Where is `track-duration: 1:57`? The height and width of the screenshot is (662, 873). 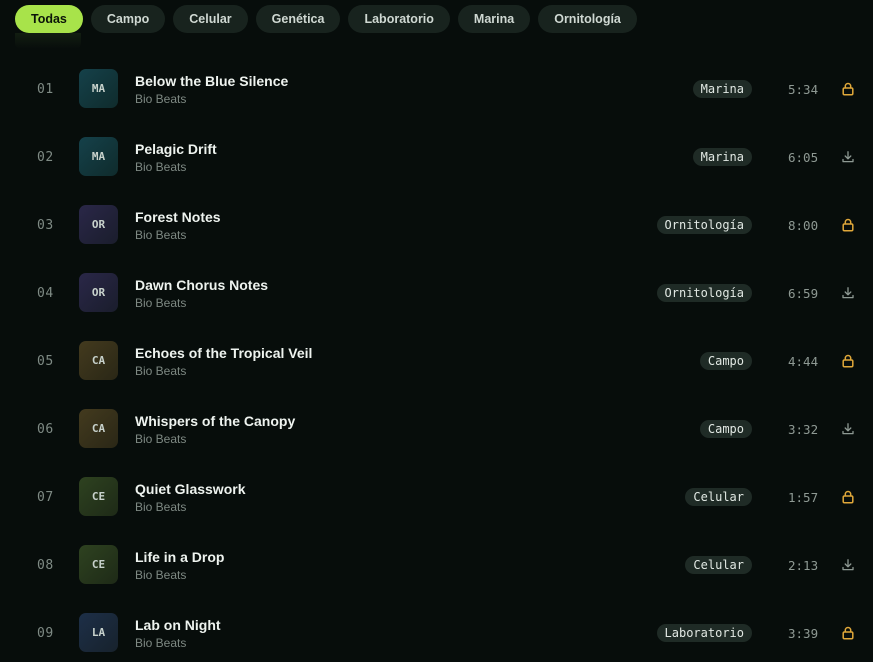
track-duration: 1:57 is located at coordinates (803, 497).